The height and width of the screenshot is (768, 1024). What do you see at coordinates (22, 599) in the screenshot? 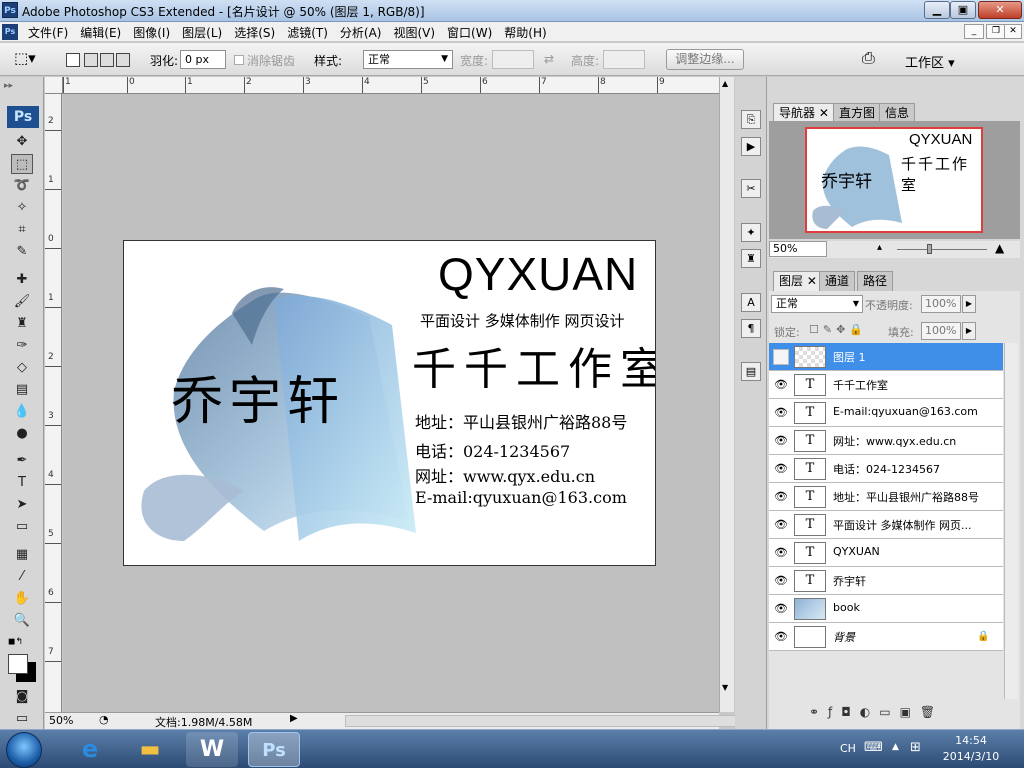
I see `hand-tool-icon: ✋` at bounding box center [22, 599].